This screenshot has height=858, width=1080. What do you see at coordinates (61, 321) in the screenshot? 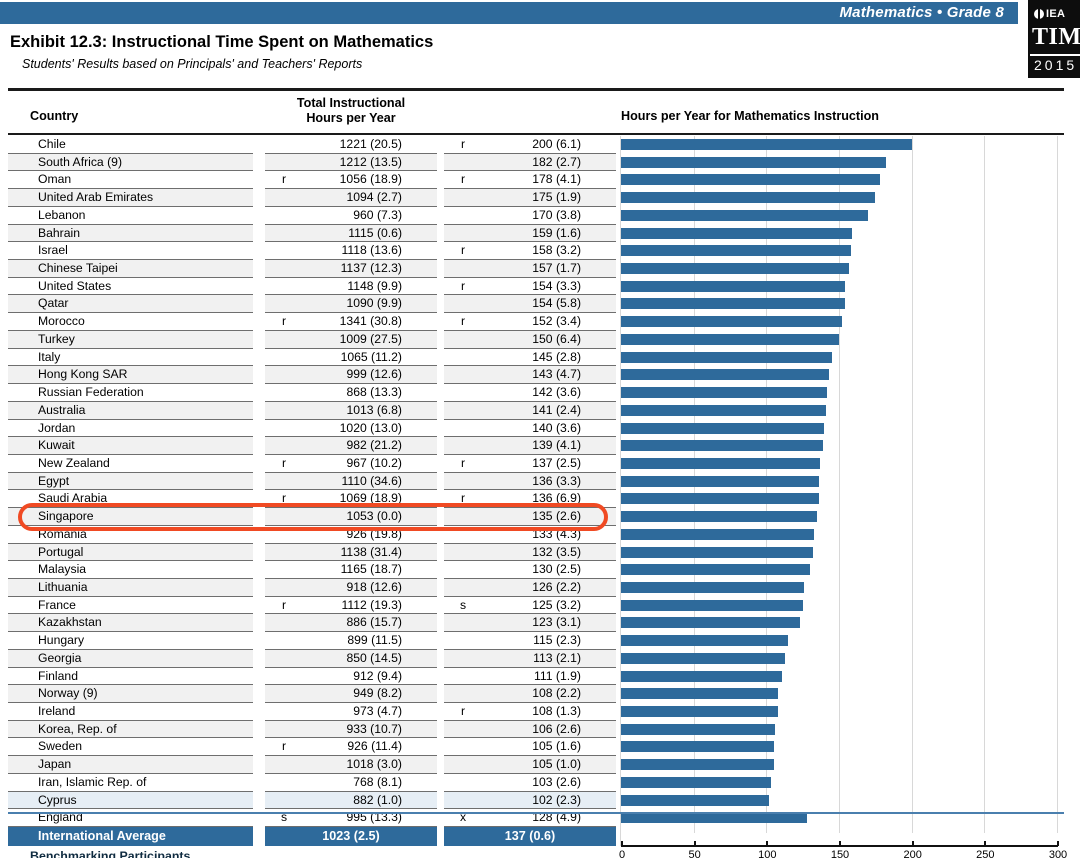
I see `cell-country: Morocco` at bounding box center [61, 321].